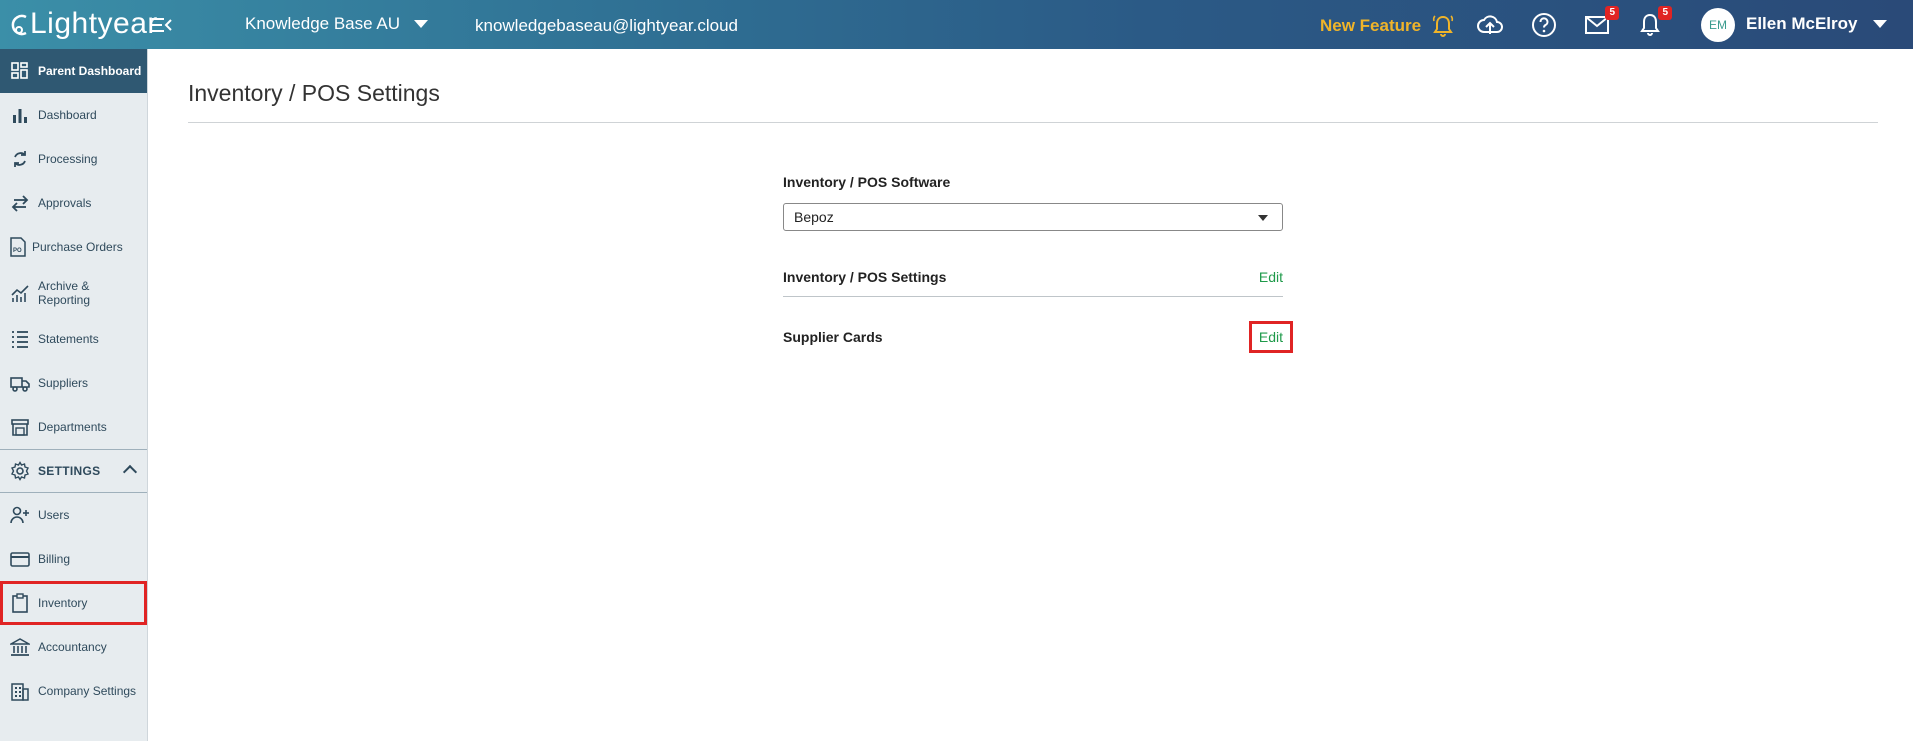 The width and height of the screenshot is (1913, 741). Describe the element at coordinates (814, 217) in the screenshot. I see `pos-software-value: Bepoz` at that location.